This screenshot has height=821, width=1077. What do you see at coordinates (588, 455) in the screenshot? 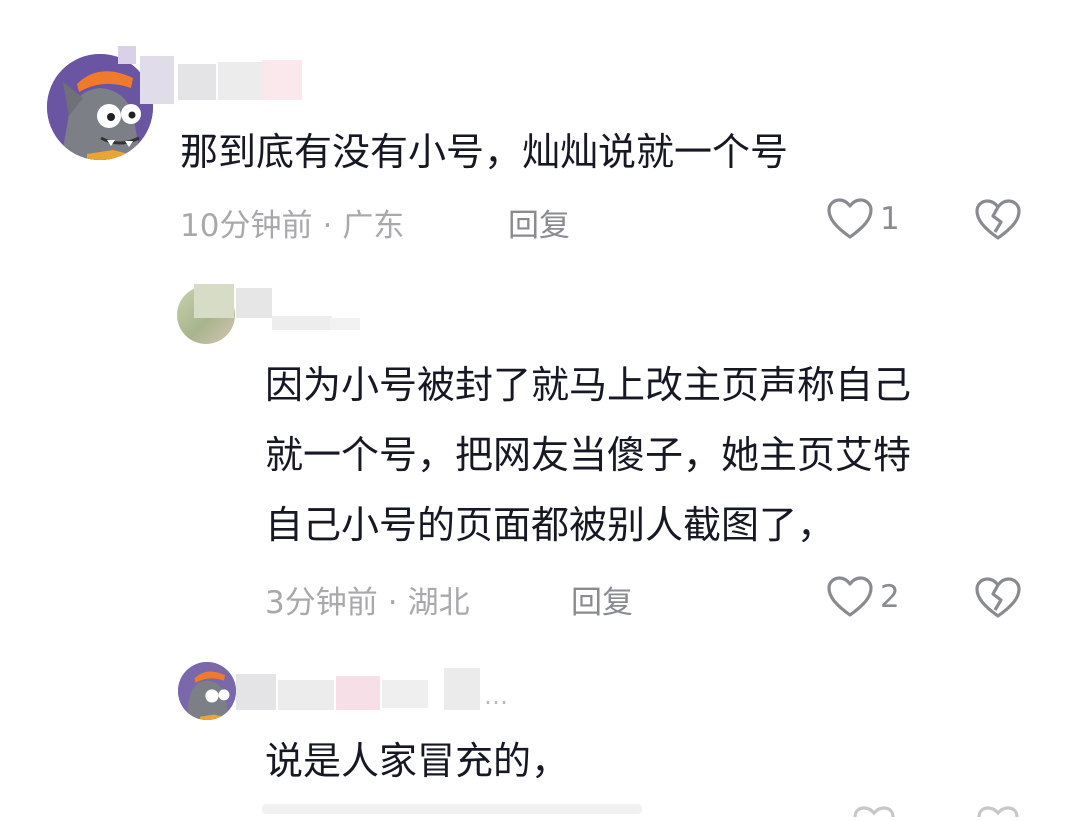
I see `comment-text-line: 就一个号，把网友当傻子，她主页艾特` at bounding box center [588, 455].